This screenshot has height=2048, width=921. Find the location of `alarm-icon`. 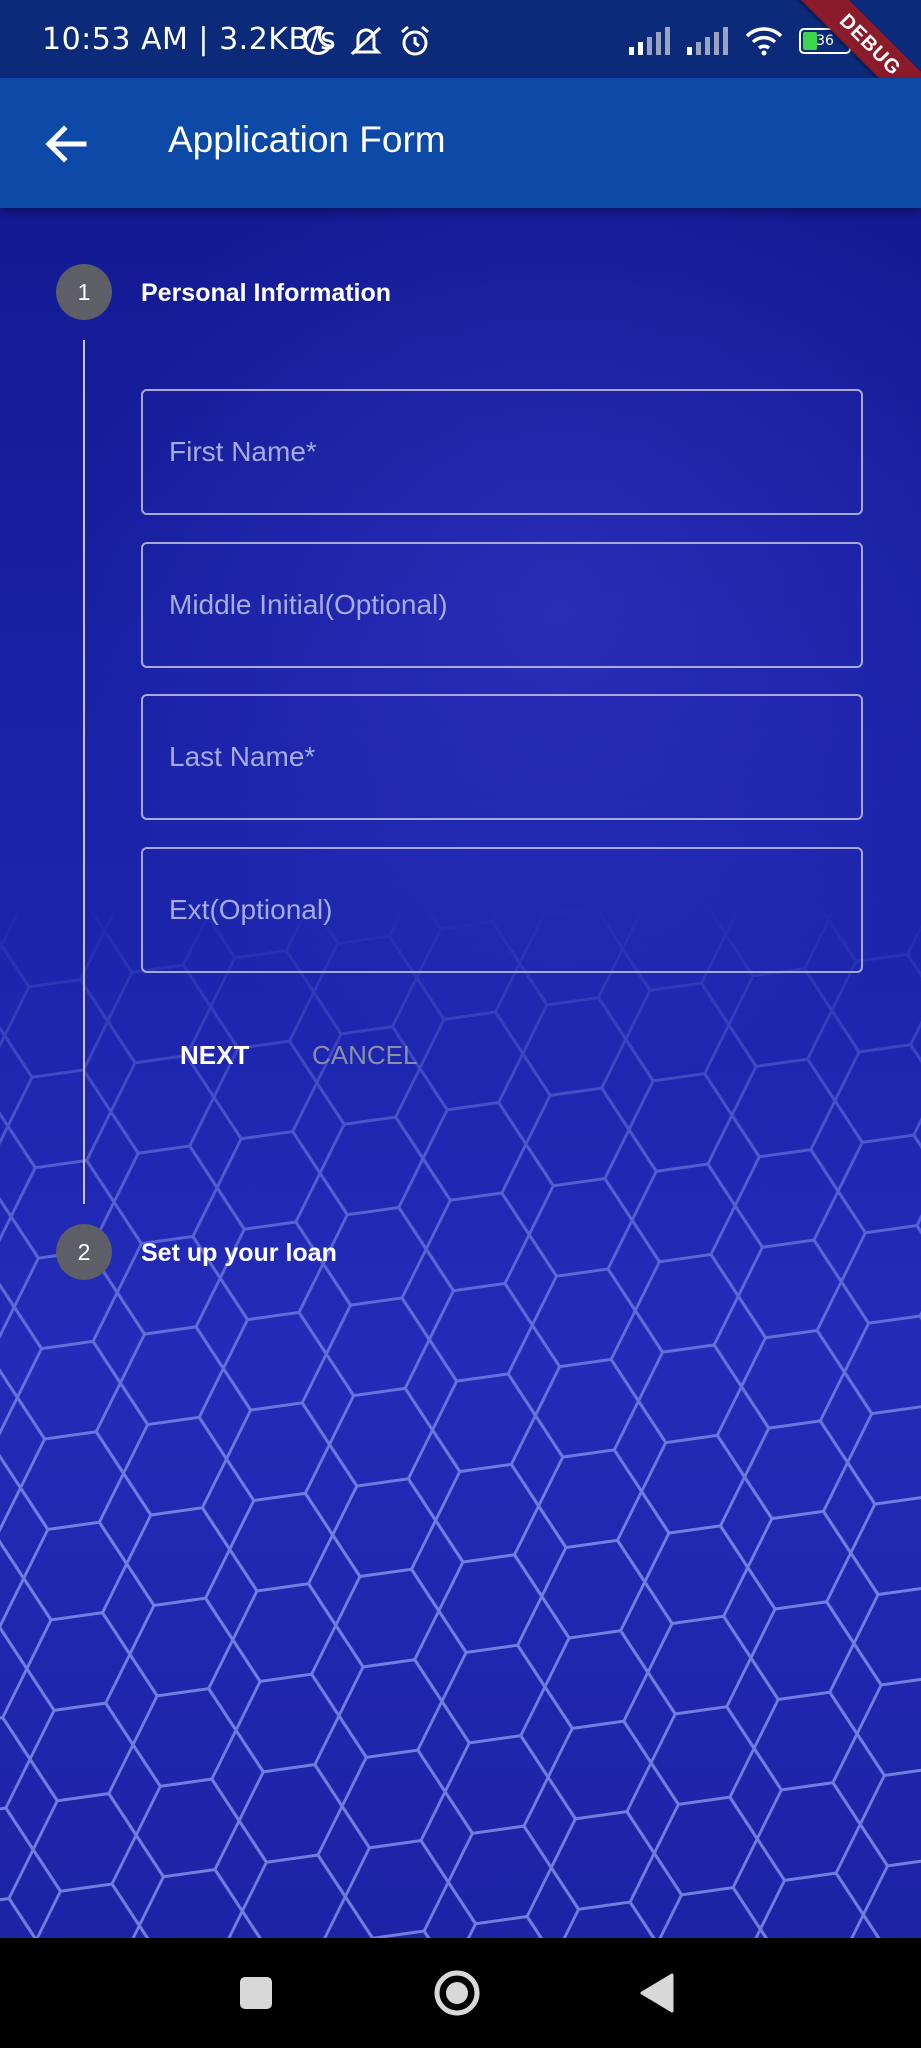

alarm-icon is located at coordinates (415, 40).